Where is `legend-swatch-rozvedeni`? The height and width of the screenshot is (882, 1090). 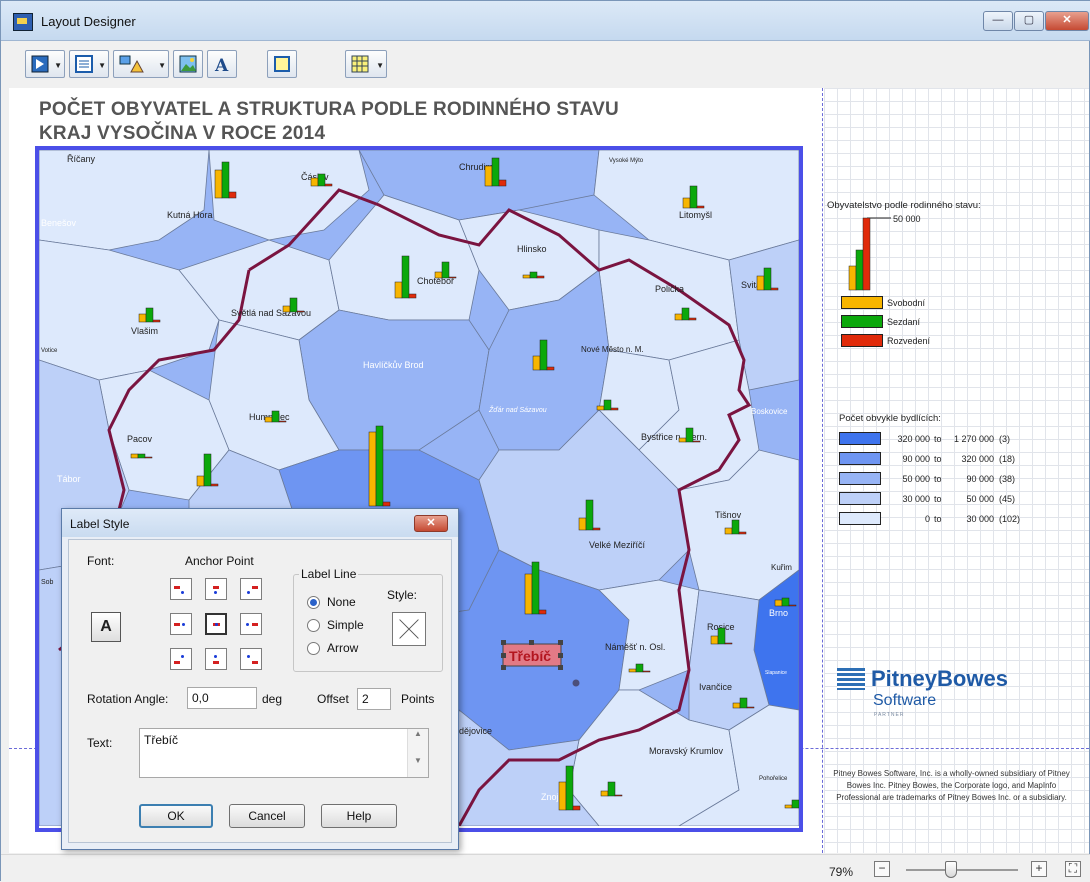
legend-swatch-rozvedeni is located at coordinates (862, 340).